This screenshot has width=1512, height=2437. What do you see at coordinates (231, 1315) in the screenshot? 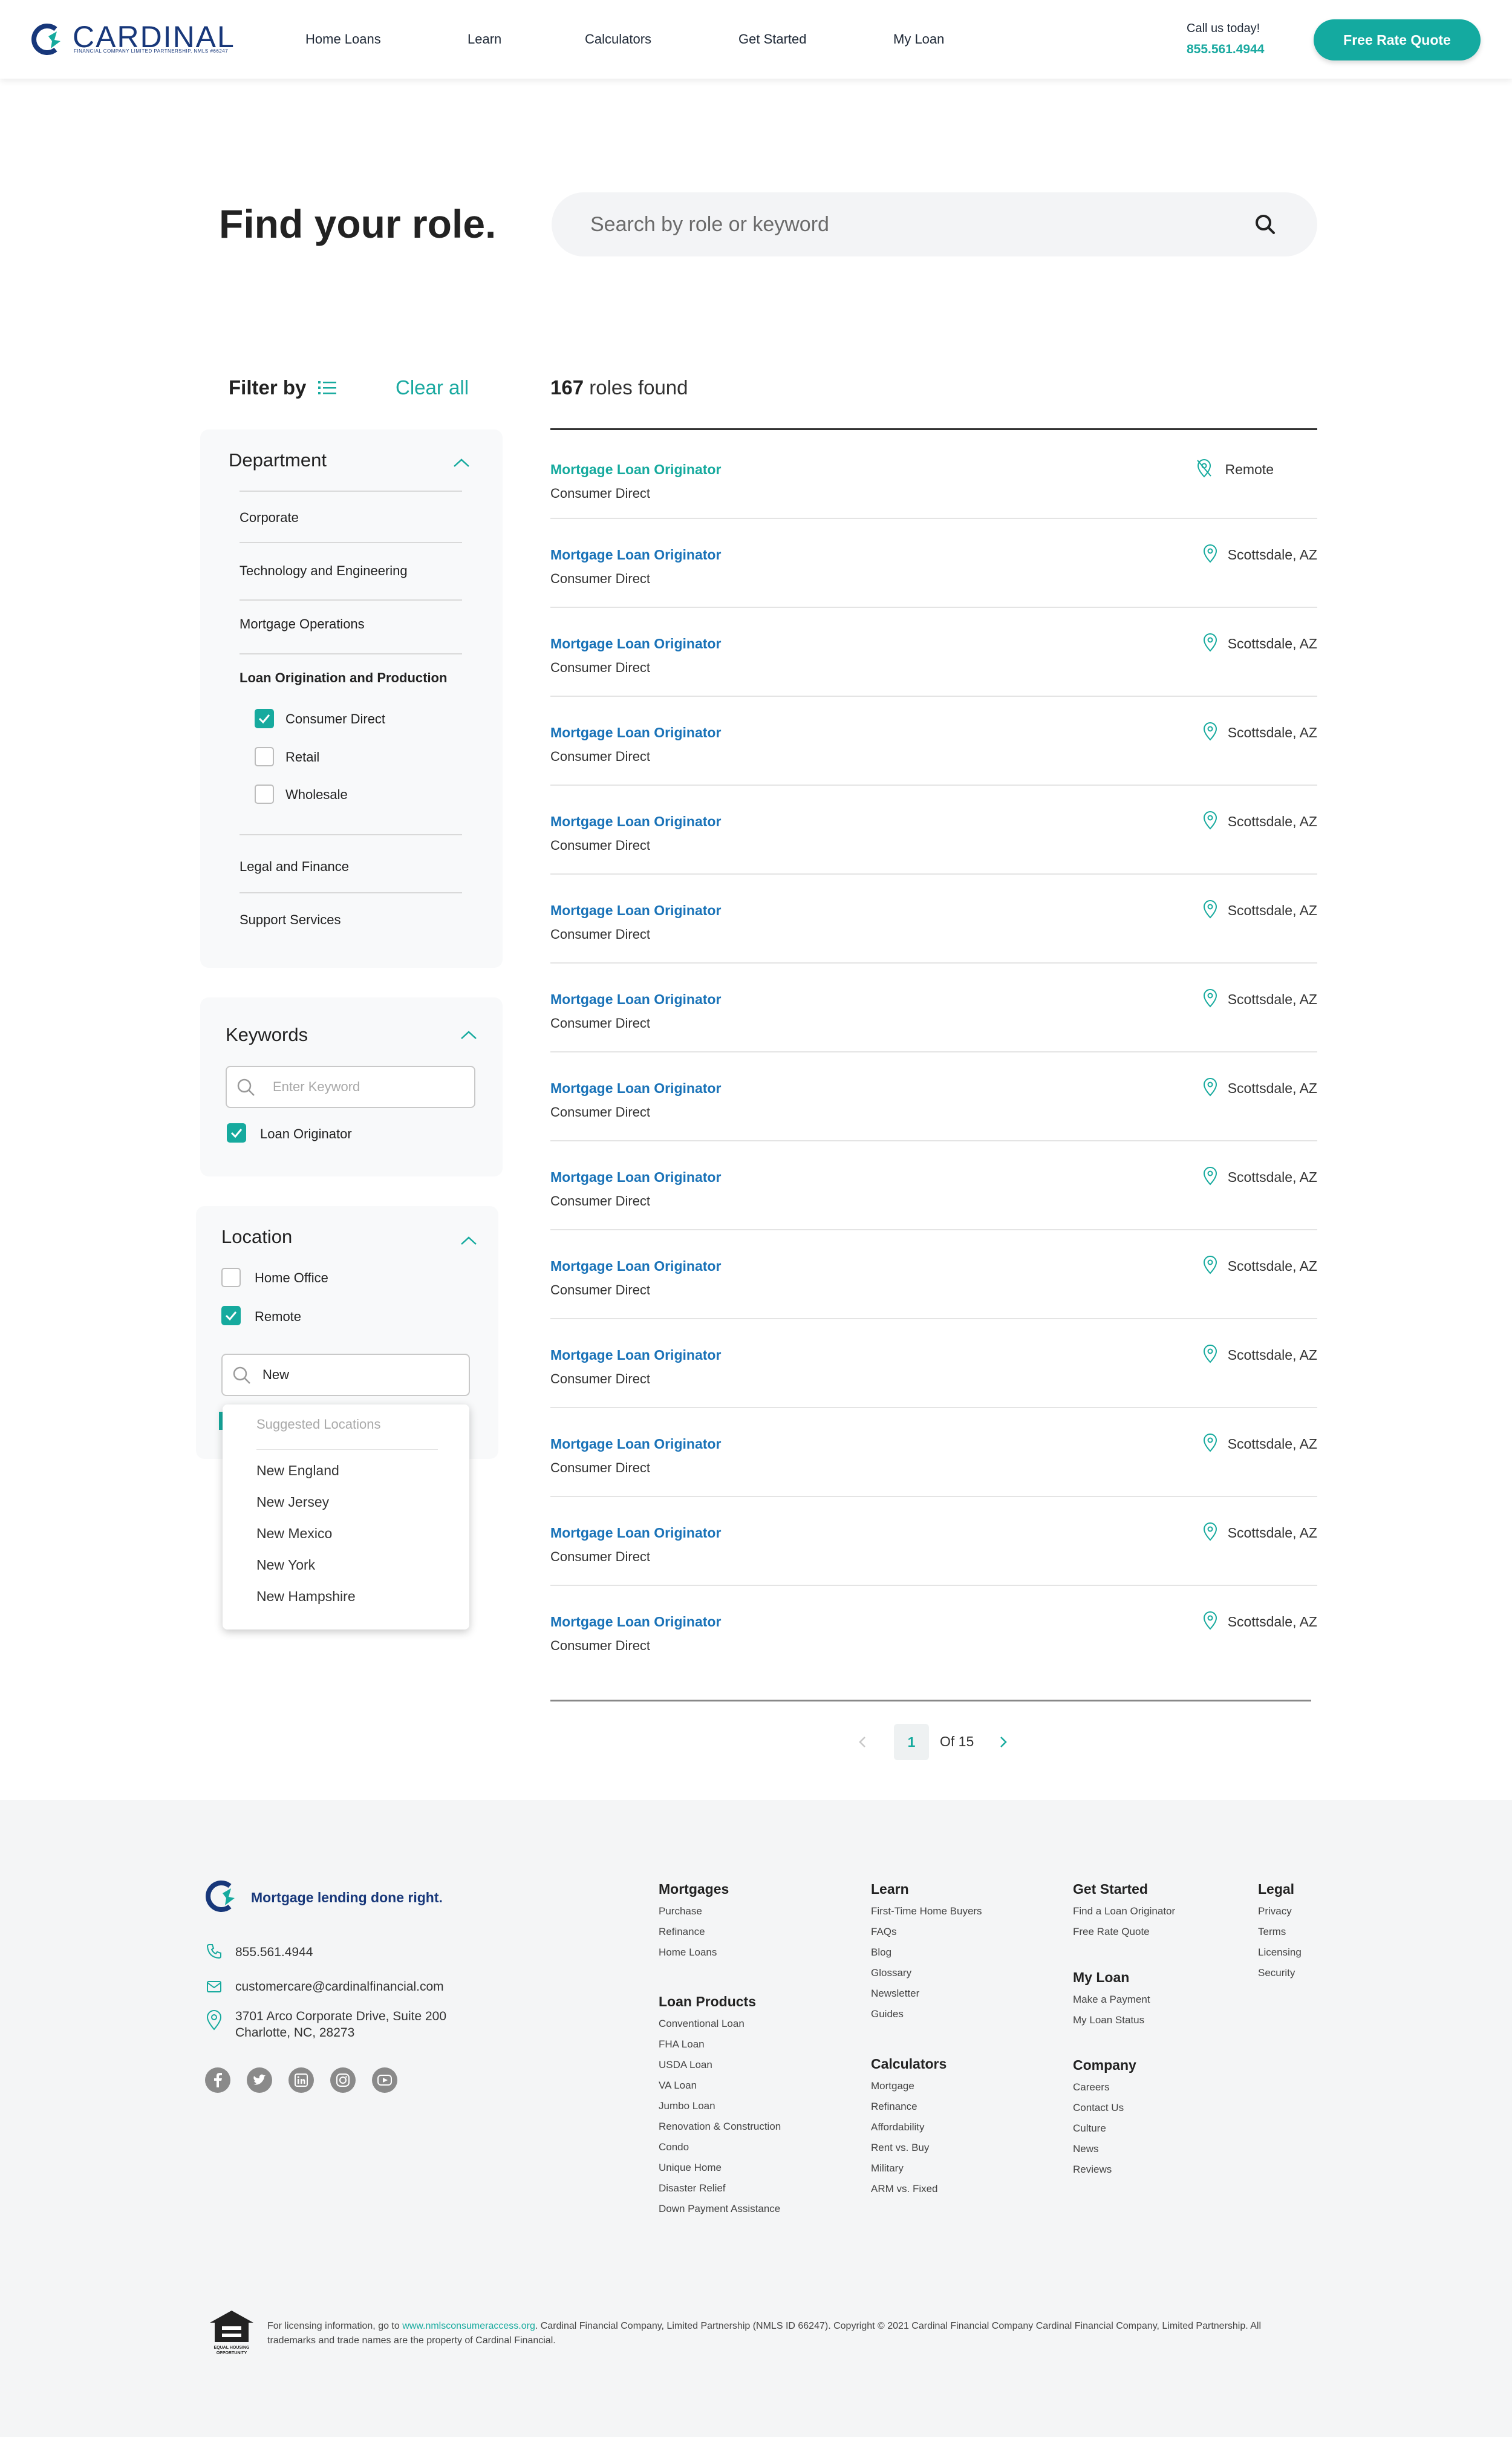
I see `checkbox-remote` at bounding box center [231, 1315].